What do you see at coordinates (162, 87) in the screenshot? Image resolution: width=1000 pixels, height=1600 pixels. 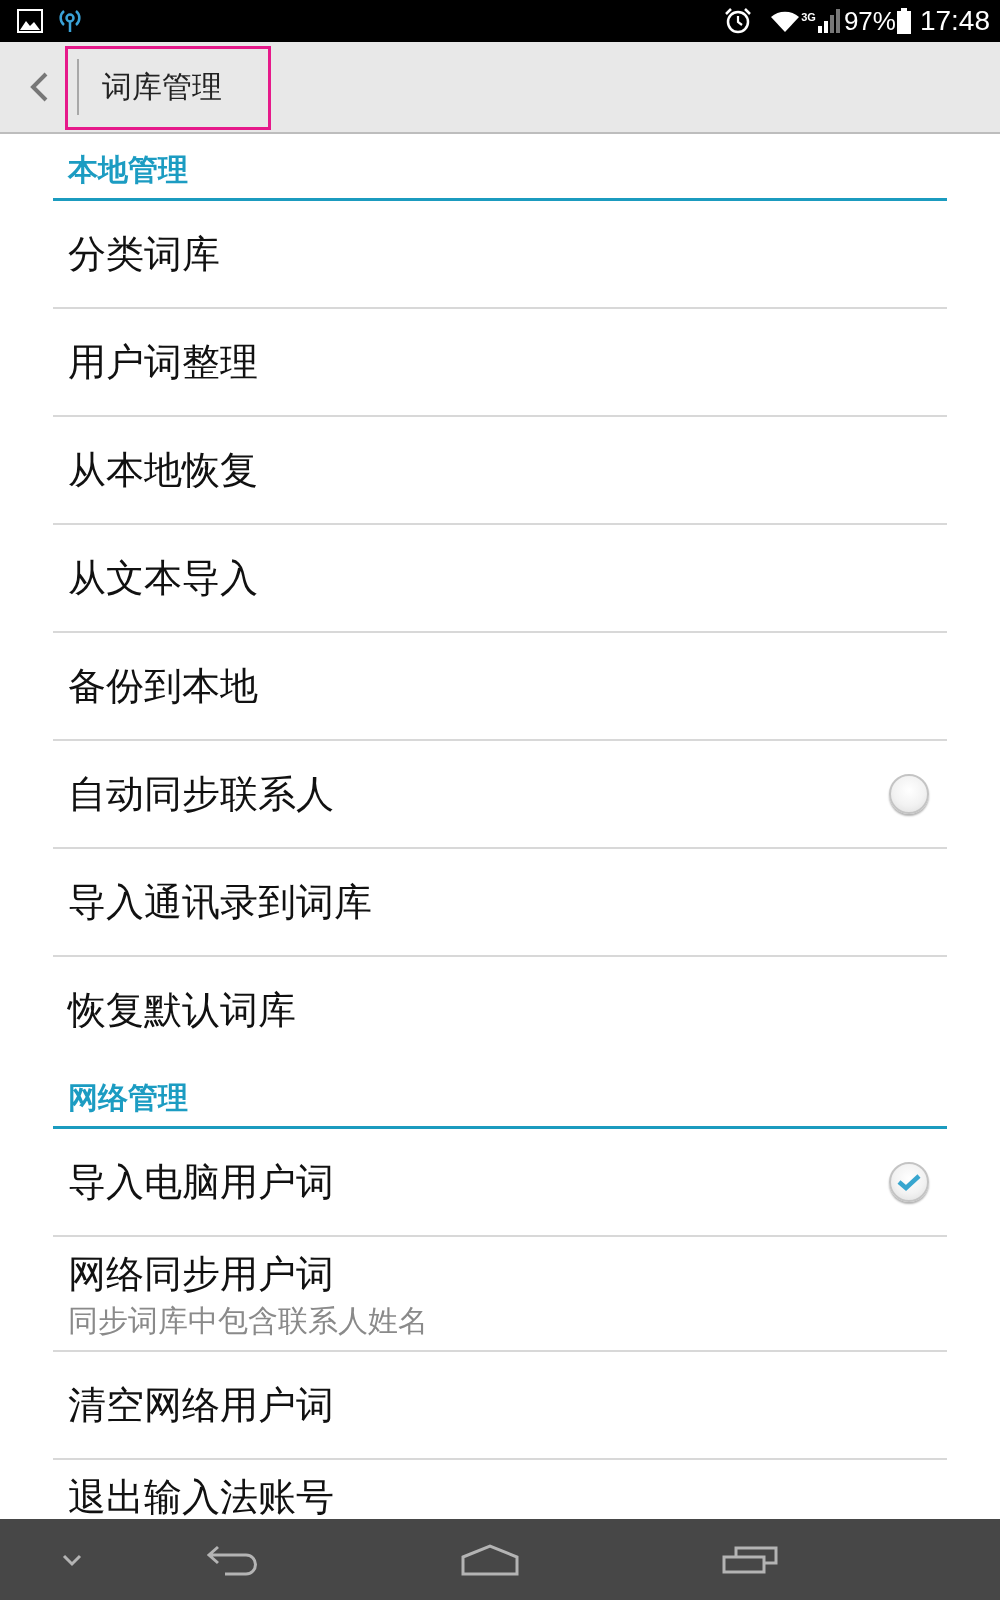 I see `screen-title: 词库管理` at bounding box center [162, 87].